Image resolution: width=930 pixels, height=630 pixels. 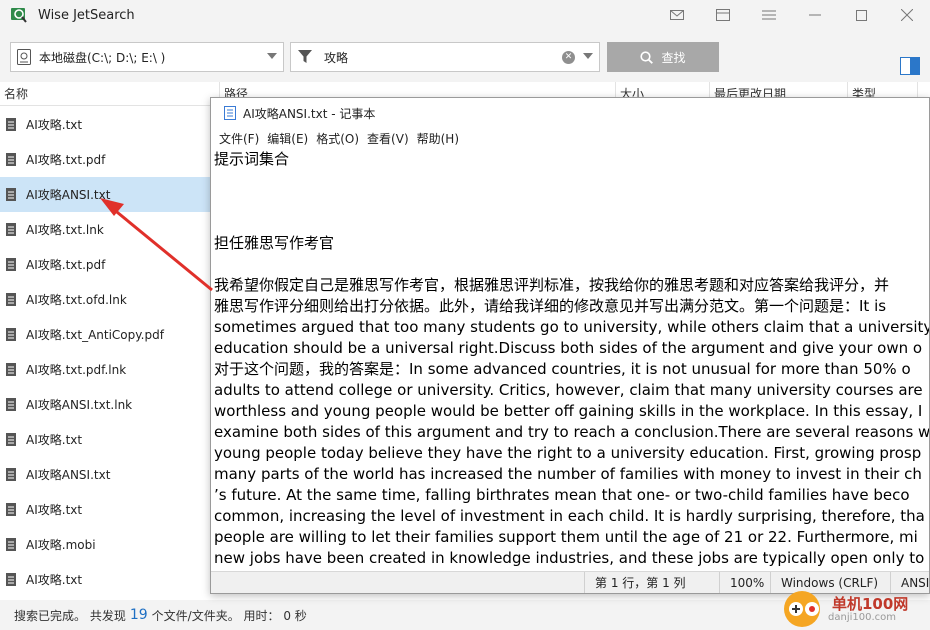 I want to click on notepad-title: AI攻略ANSI.txt - 记事本, so click(x=309, y=113).